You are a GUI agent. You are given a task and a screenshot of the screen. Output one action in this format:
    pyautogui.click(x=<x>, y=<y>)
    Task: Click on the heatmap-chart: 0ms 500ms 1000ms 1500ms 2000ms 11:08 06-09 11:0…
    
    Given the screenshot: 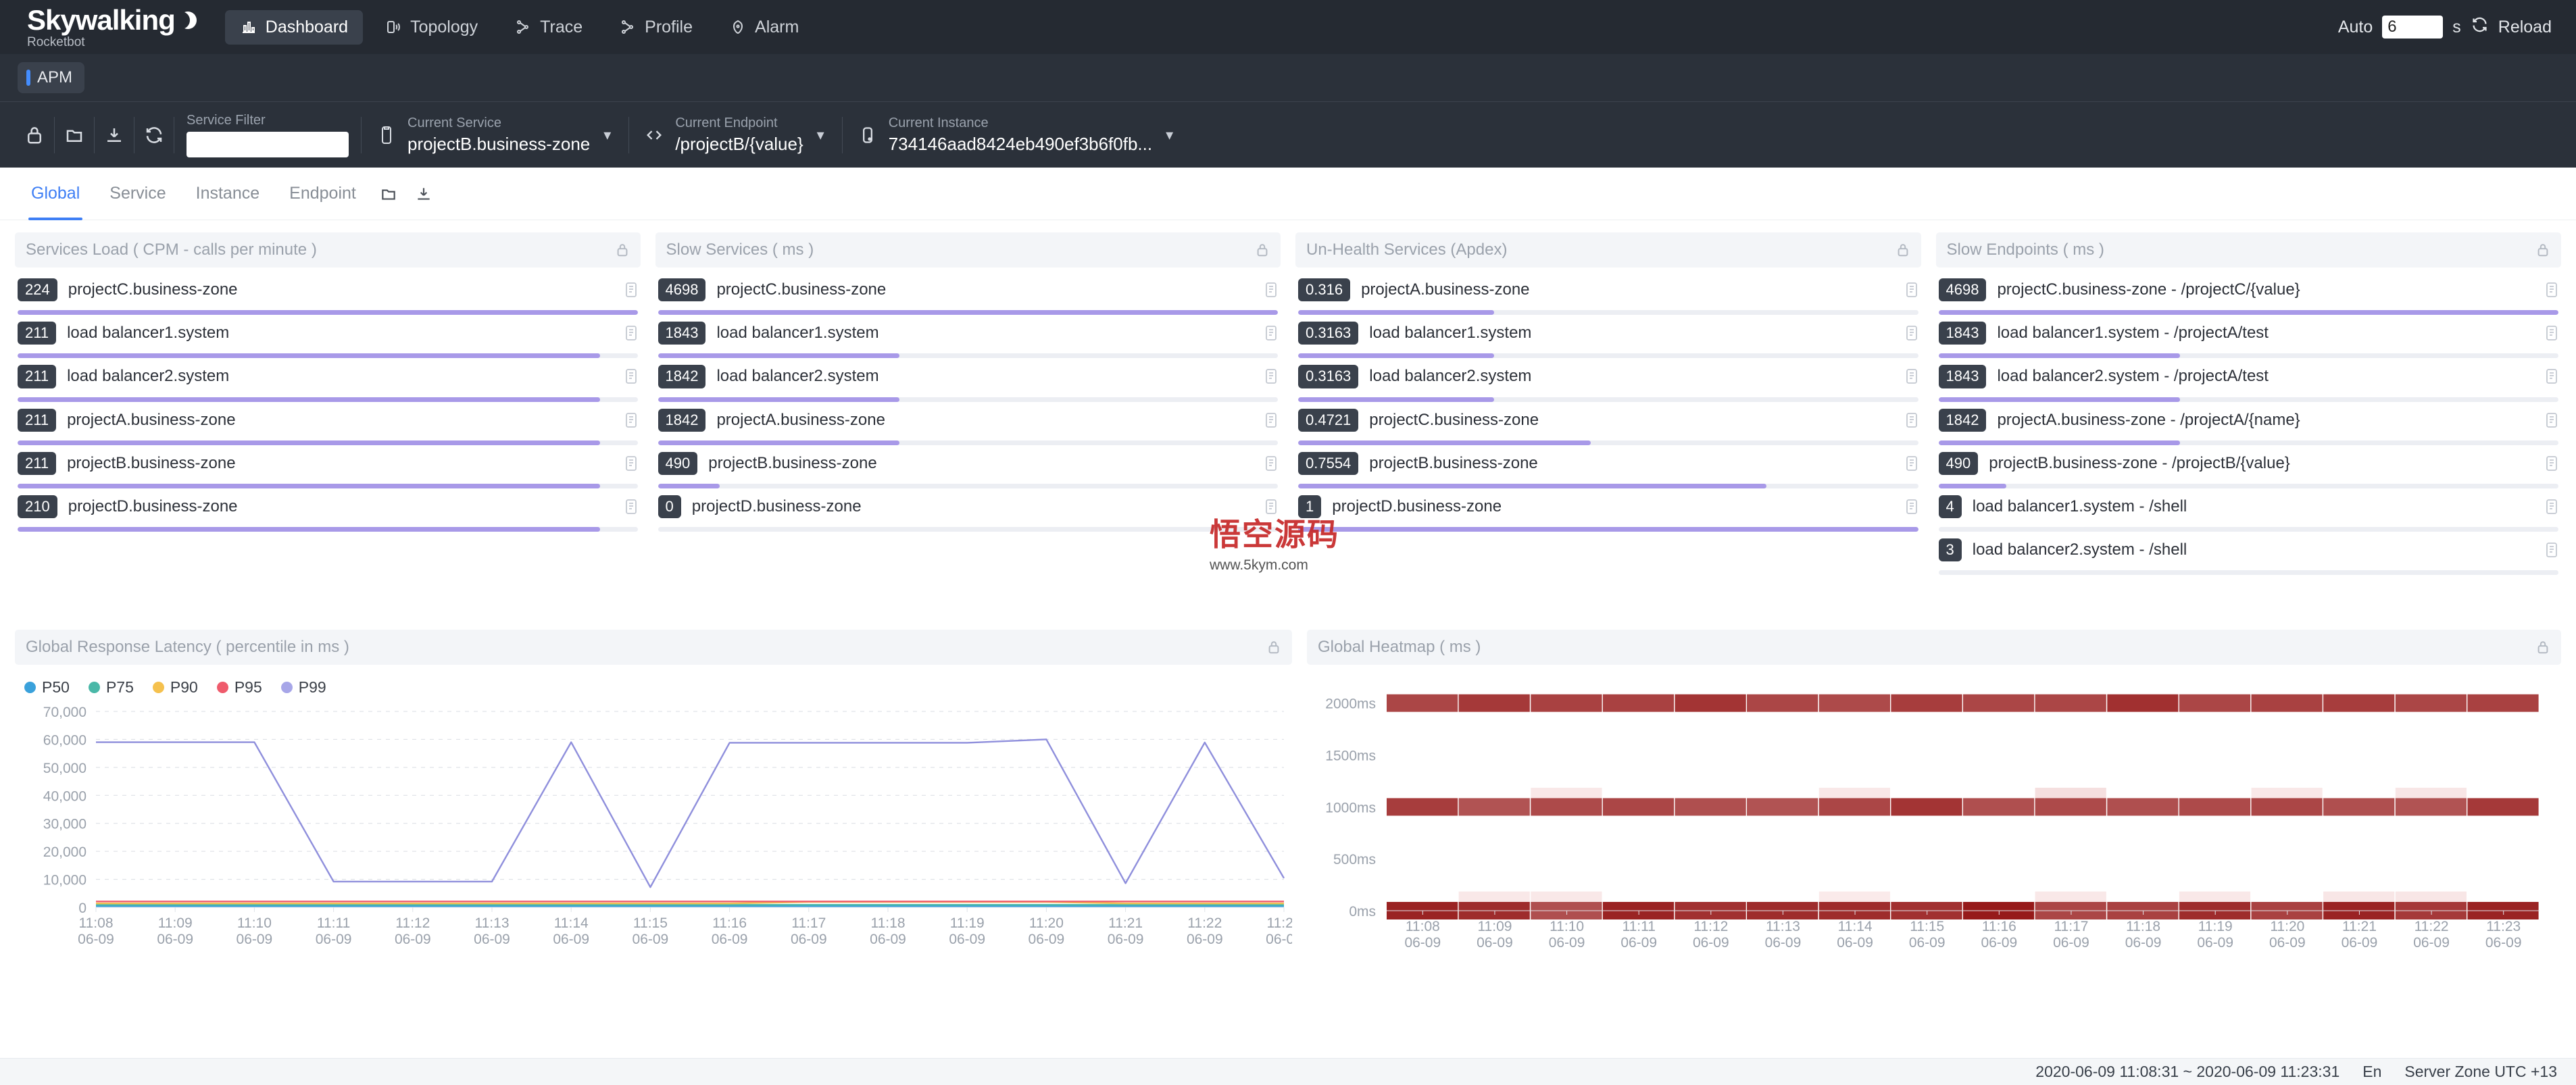 What is the action you would take?
    pyautogui.click(x=1934, y=812)
    